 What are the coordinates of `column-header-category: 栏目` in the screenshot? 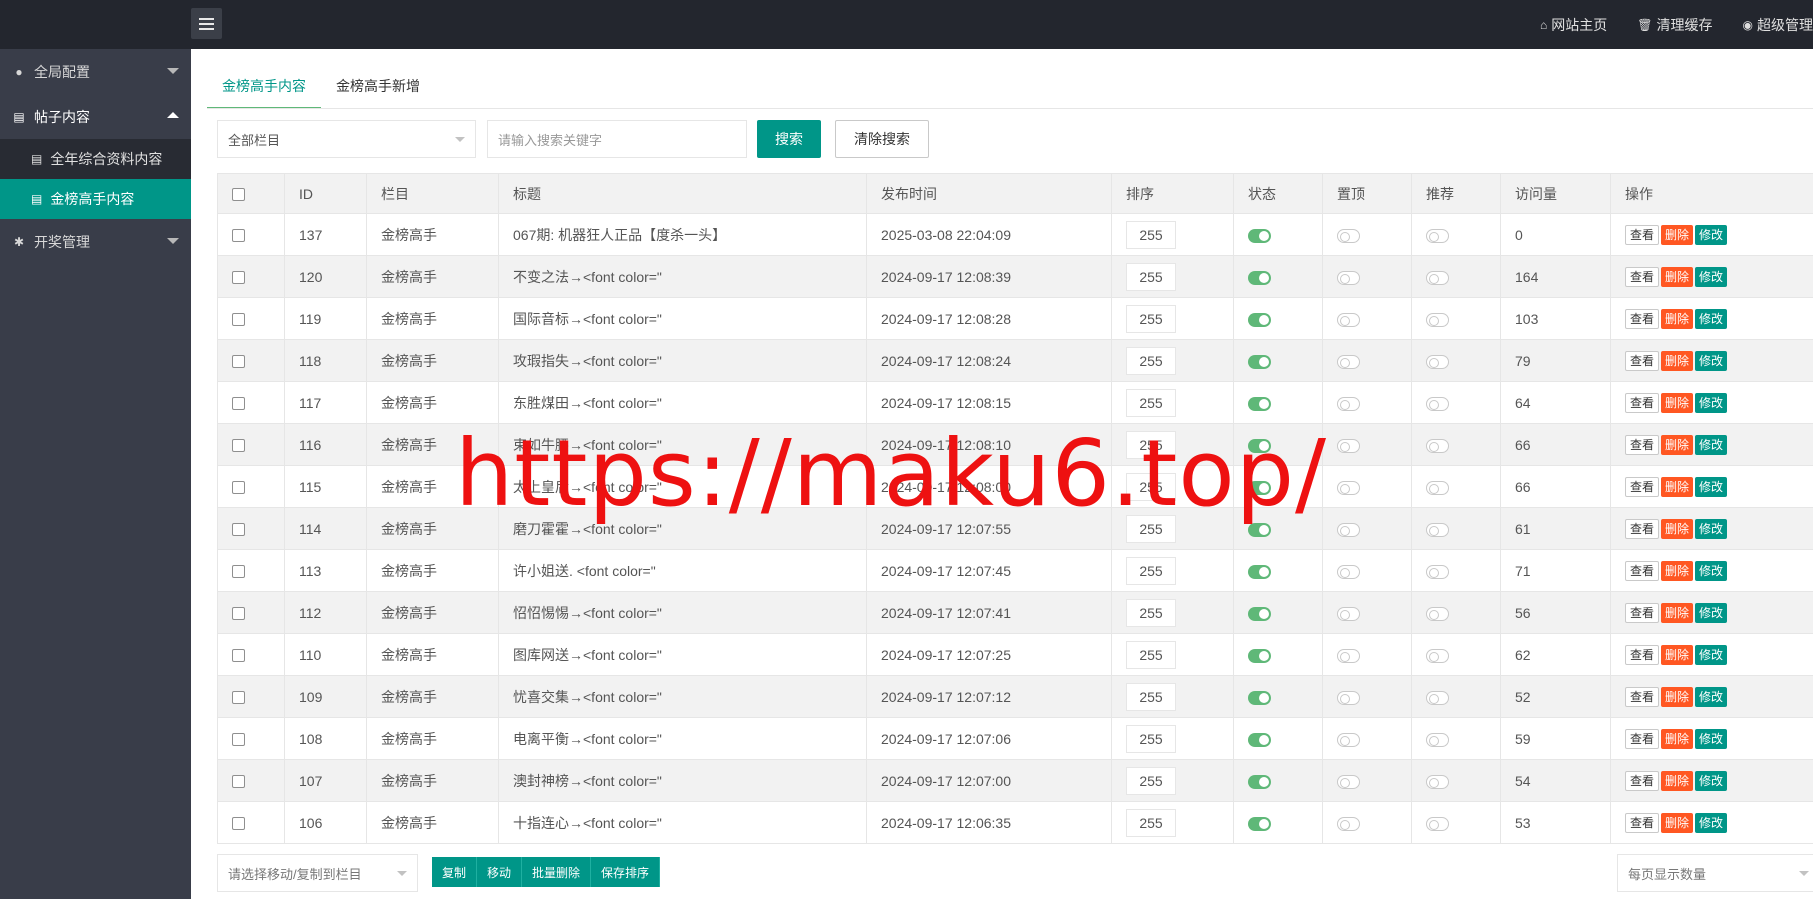 It's located at (432, 193).